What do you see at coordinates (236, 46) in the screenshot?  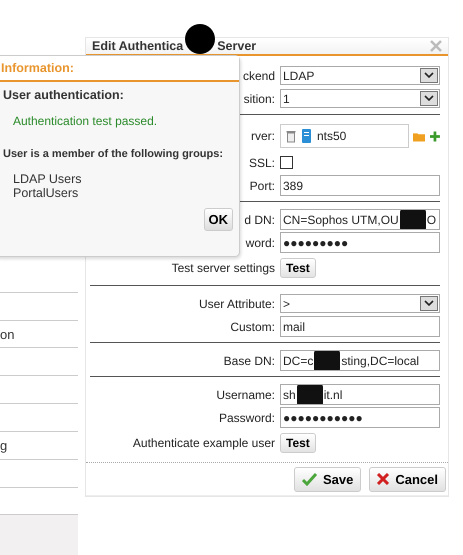 I see `window-title: Server` at bounding box center [236, 46].